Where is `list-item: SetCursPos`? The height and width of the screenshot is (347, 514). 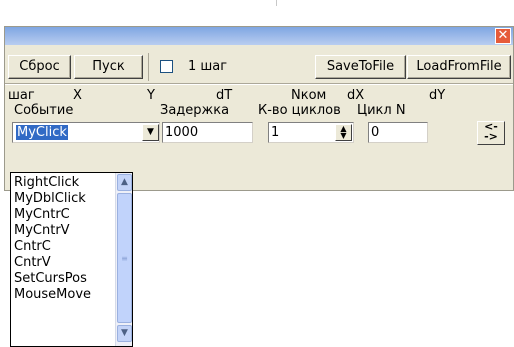
list-item: SetCursPos is located at coordinates (50, 278).